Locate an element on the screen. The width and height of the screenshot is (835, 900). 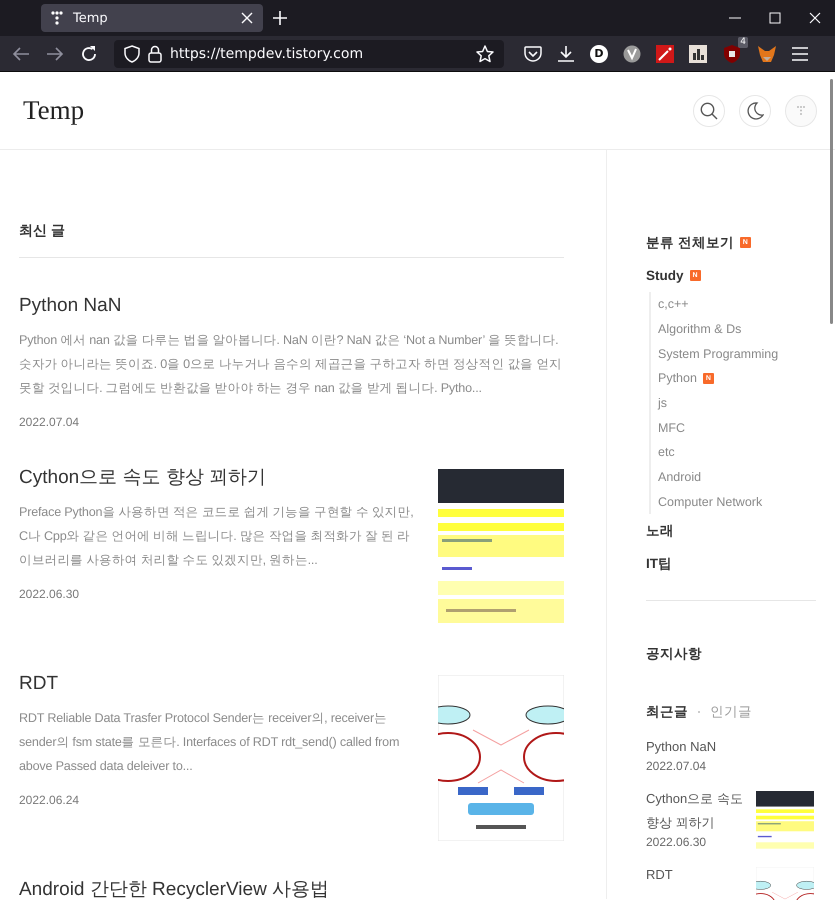
moon-icon is located at coordinates (755, 111).